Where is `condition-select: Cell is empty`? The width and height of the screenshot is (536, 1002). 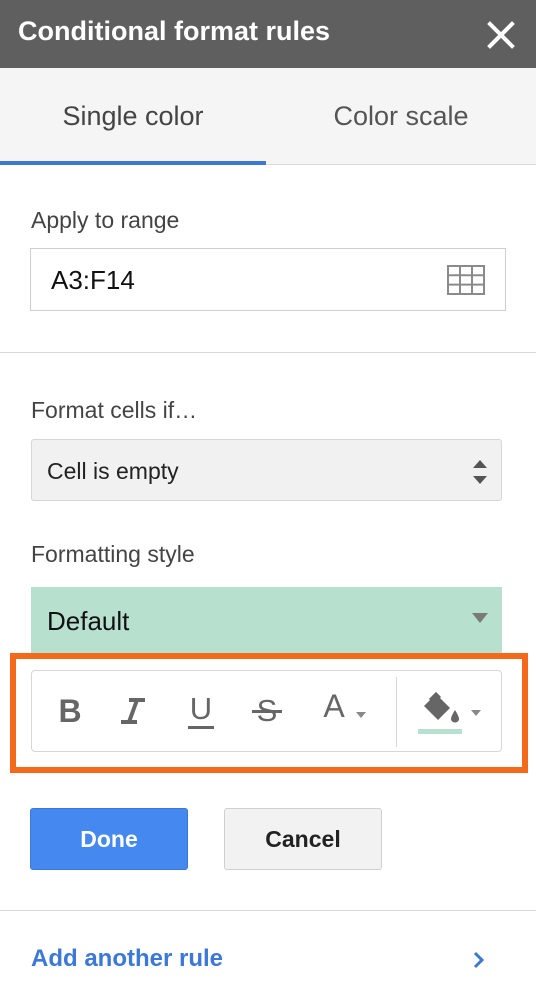
condition-select: Cell is empty is located at coordinates (266, 470).